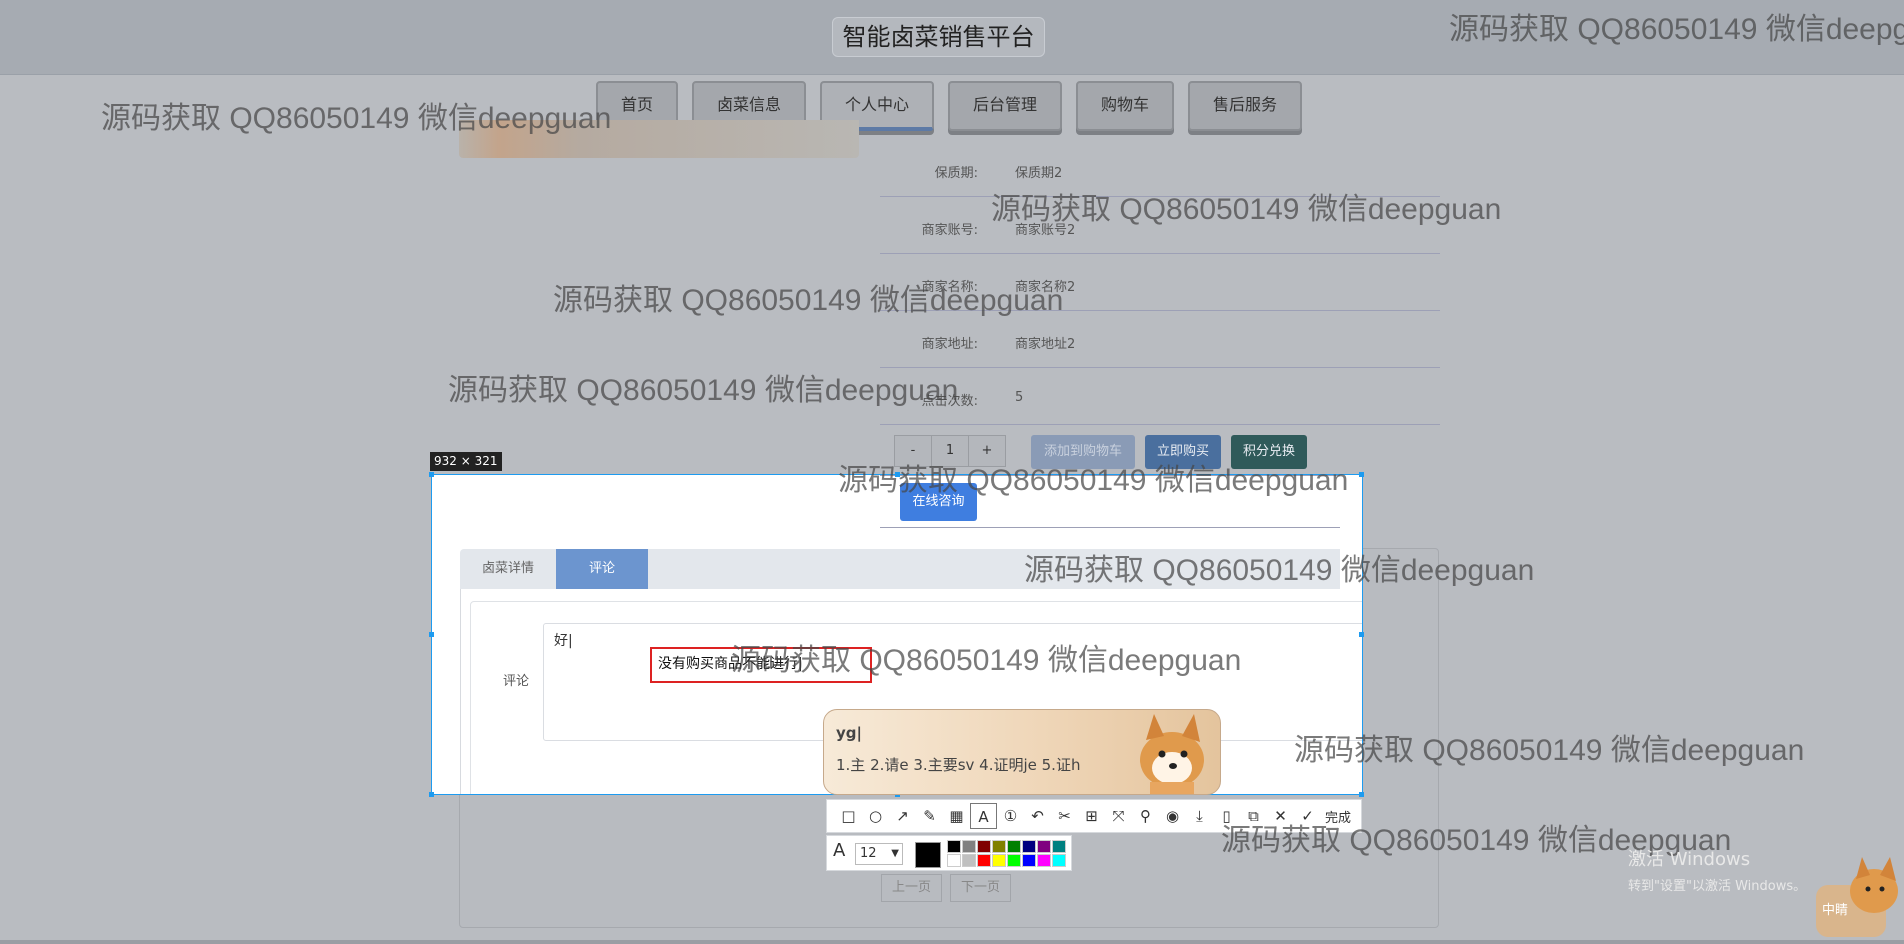  Describe the element at coordinates (1835, 910) in the screenshot. I see `ime-mode-label: 中睛` at that location.